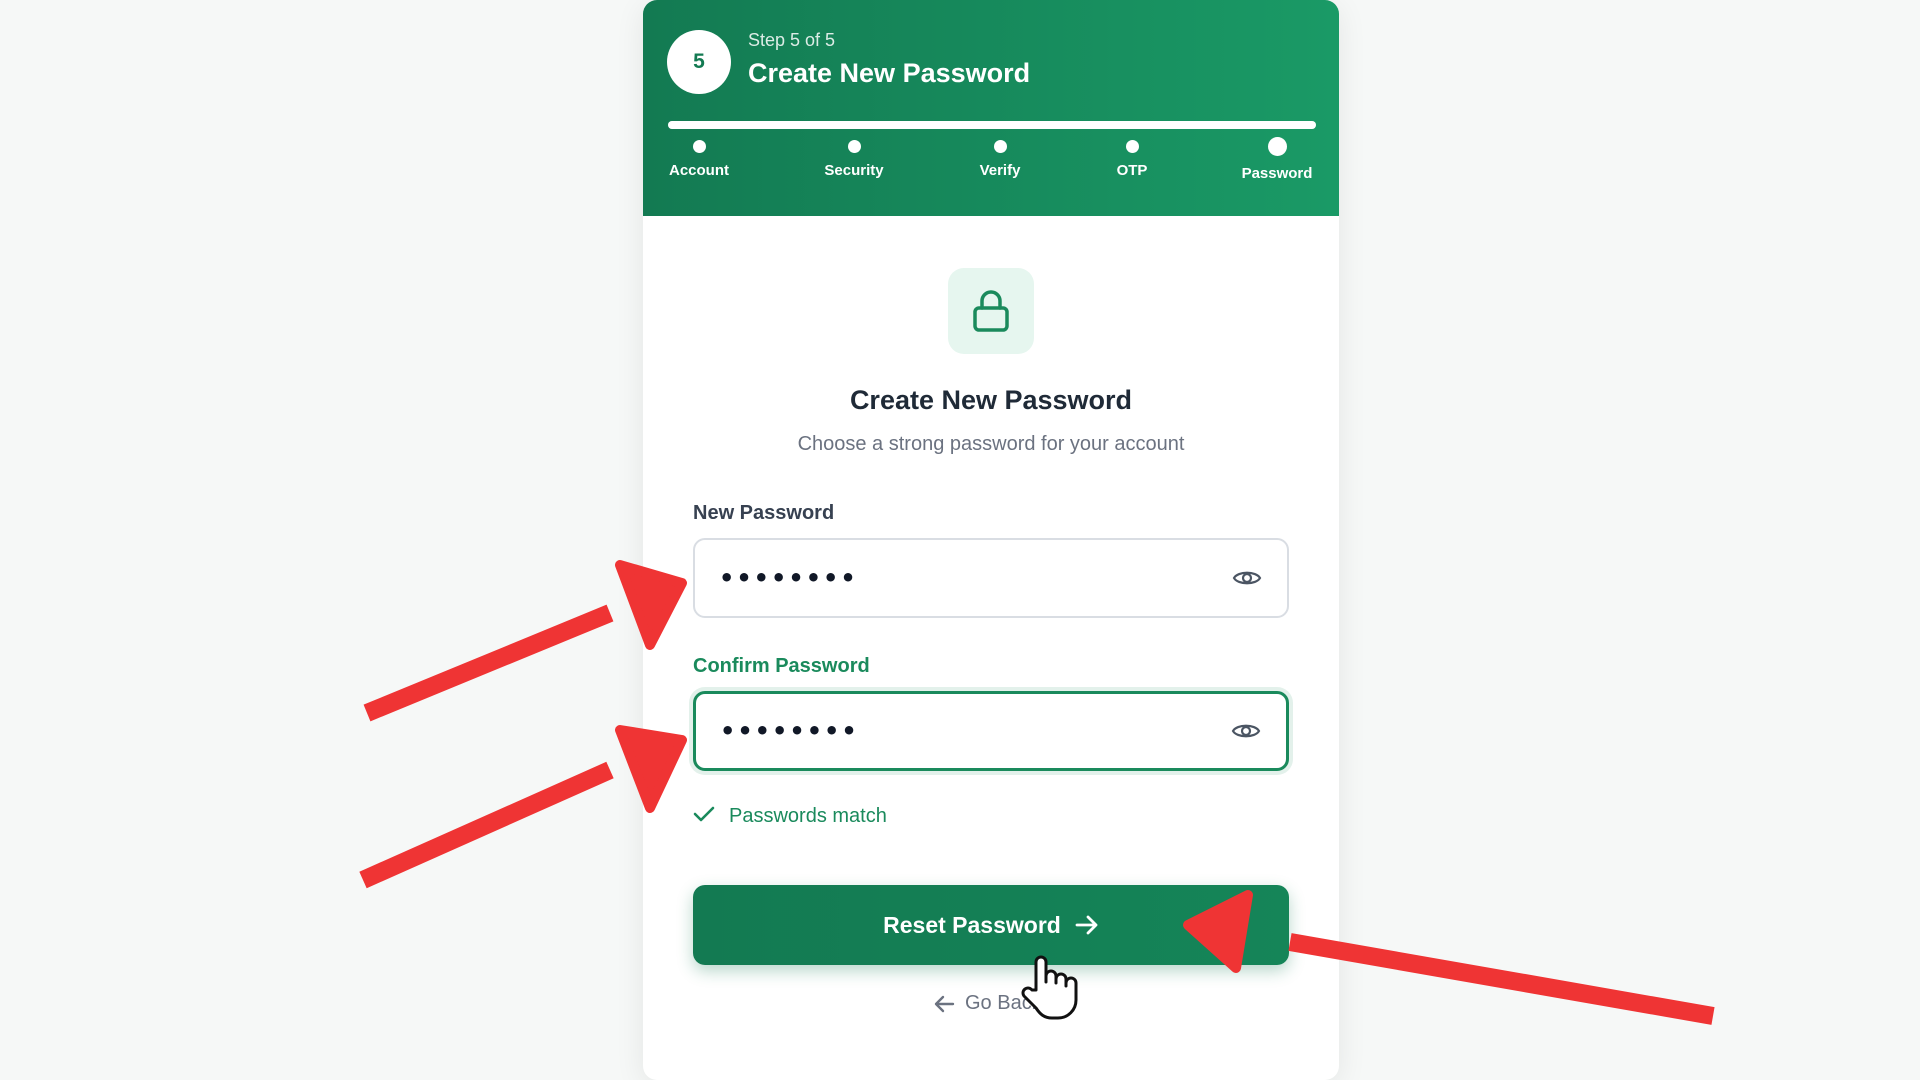 This screenshot has width=1920, height=1080. Describe the element at coordinates (944, 1004) in the screenshot. I see `arrow-left-icon` at that location.